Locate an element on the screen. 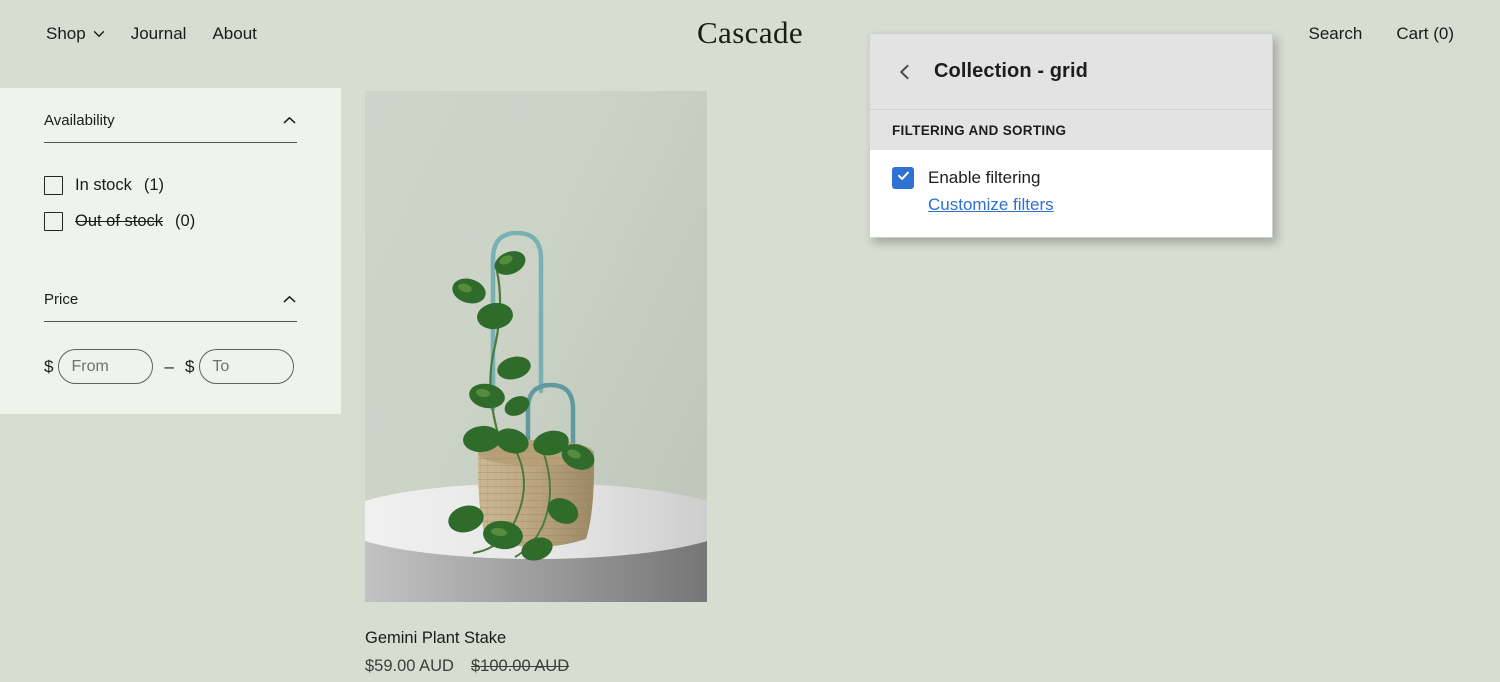  product-price-compare: $100.00 AUD is located at coordinates (520, 665).